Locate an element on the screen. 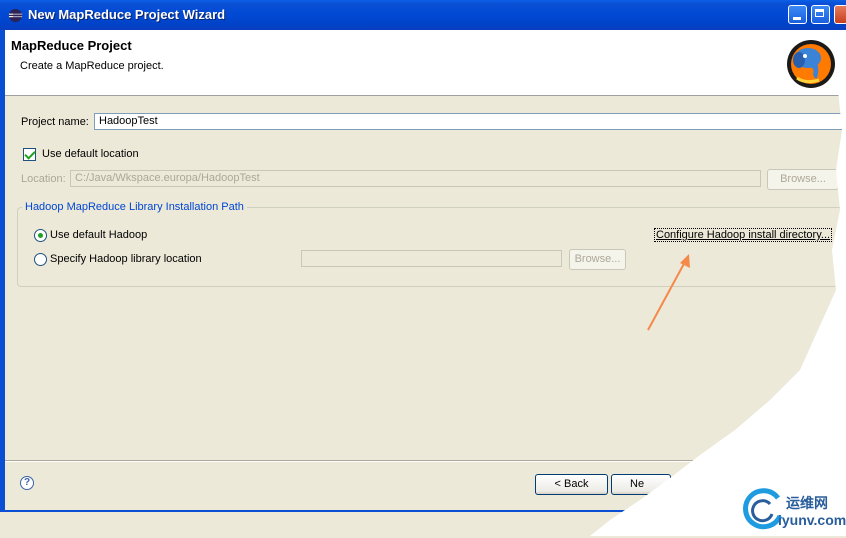 The height and width of the screenshot is (538, 846). use-default-location-label: Use default location is located at coordinates (90, 154).